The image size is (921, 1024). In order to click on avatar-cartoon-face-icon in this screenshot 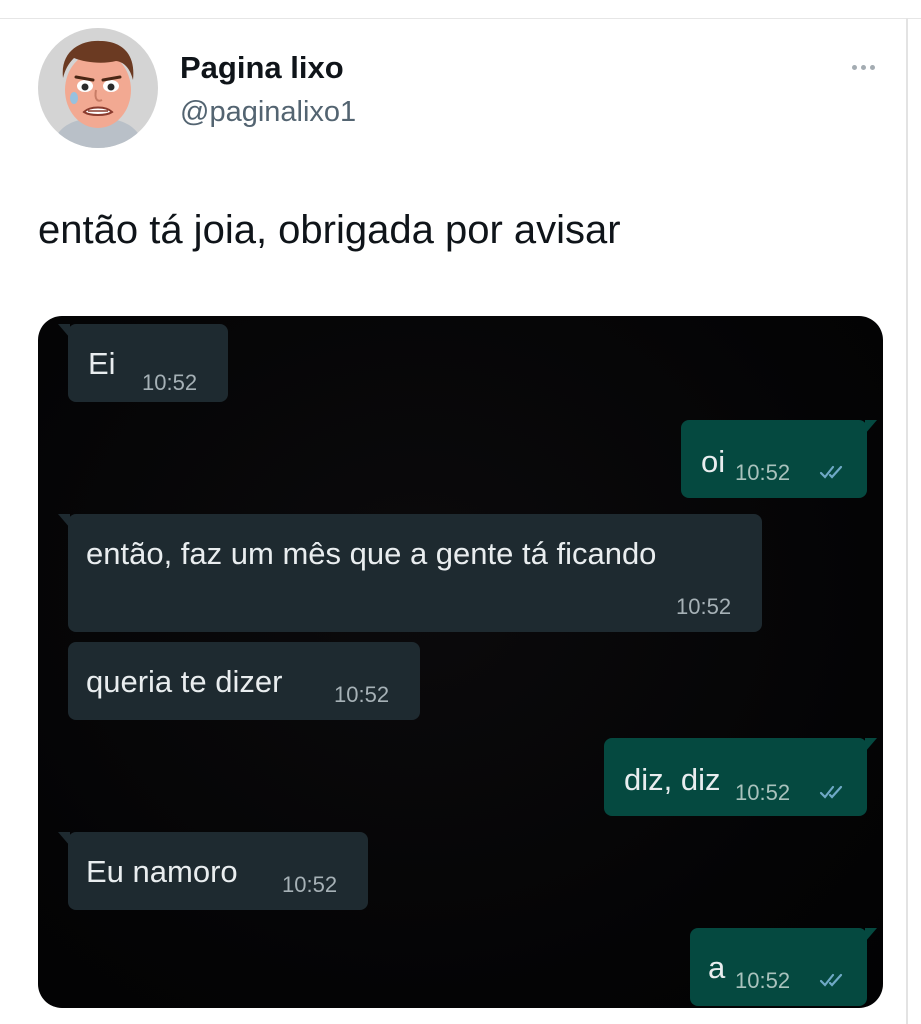, I will do `click(98, 88)`.